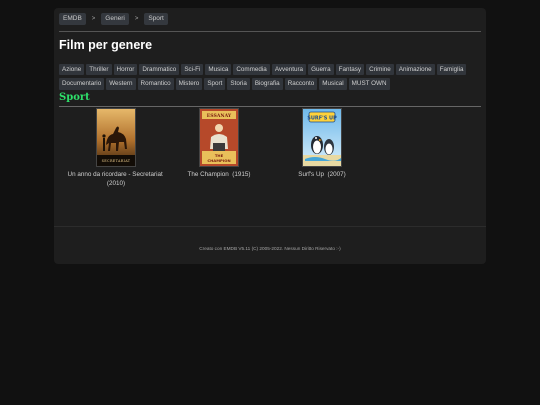 The width and height of the screenshot is (540, 405). I want to click on film-poster: SECRETARIAT, so click(116, 137).